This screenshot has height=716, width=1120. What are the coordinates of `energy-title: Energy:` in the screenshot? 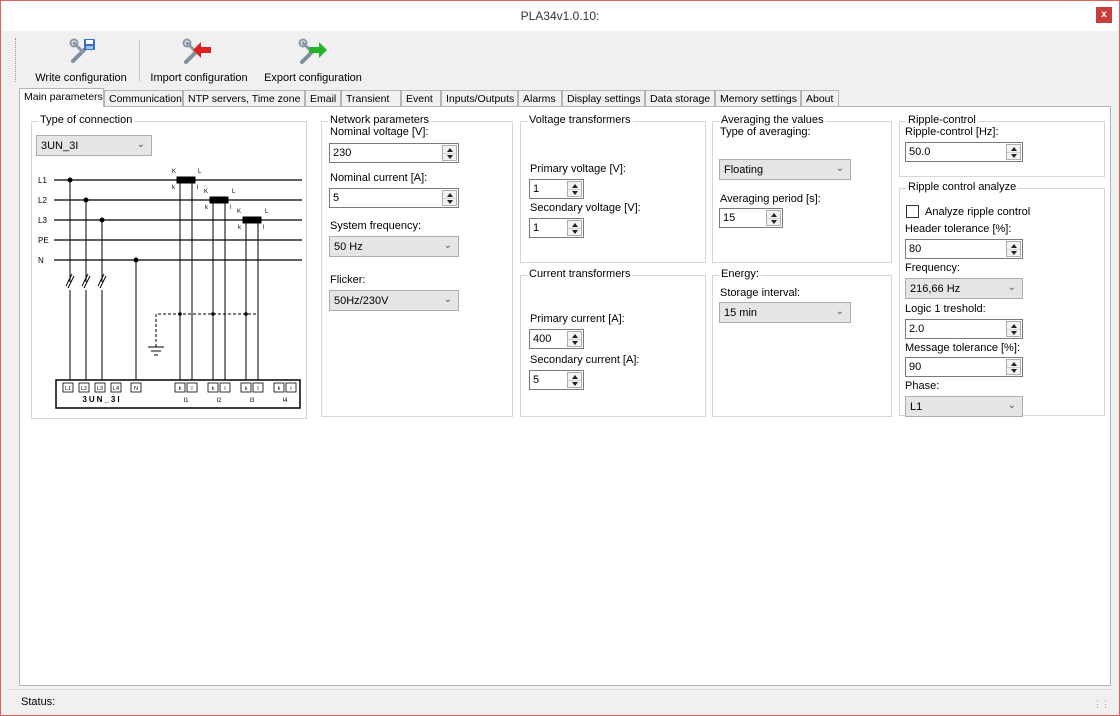 It's located at (740, 274).